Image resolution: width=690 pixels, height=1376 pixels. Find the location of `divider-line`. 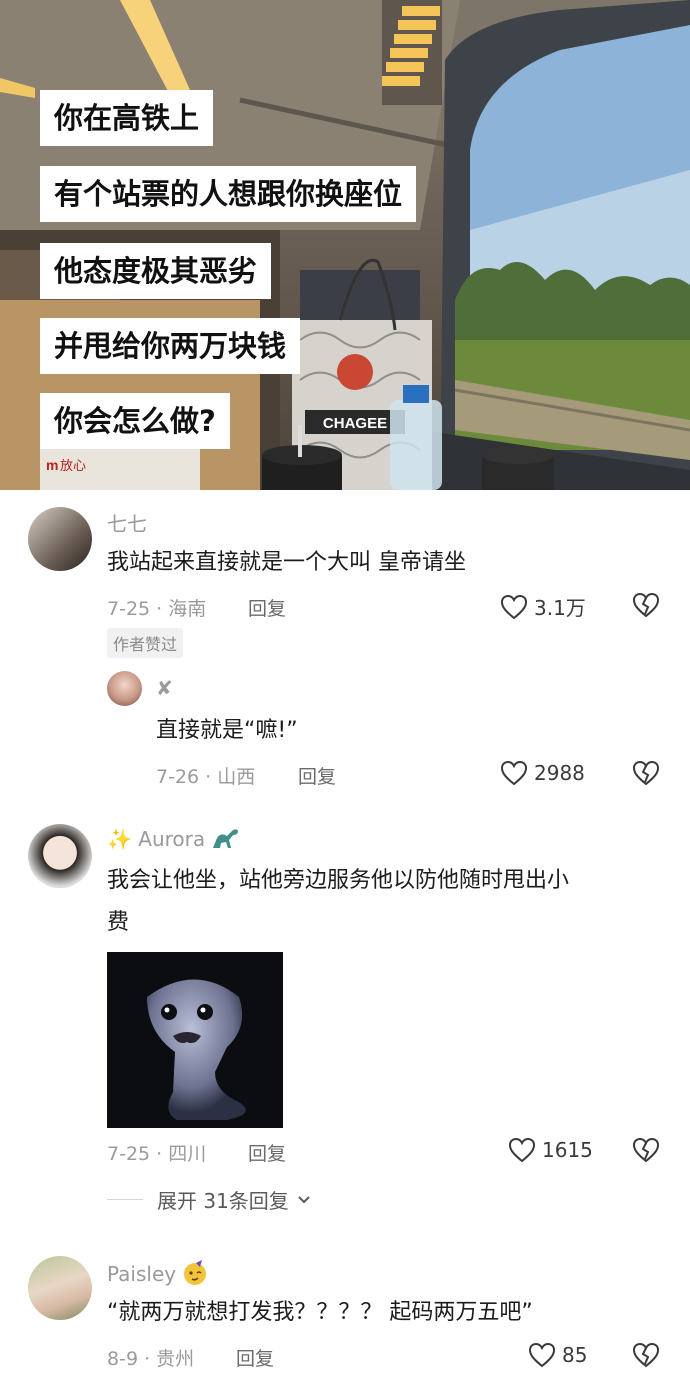

divider-line is located at coordinates (125, 1199).